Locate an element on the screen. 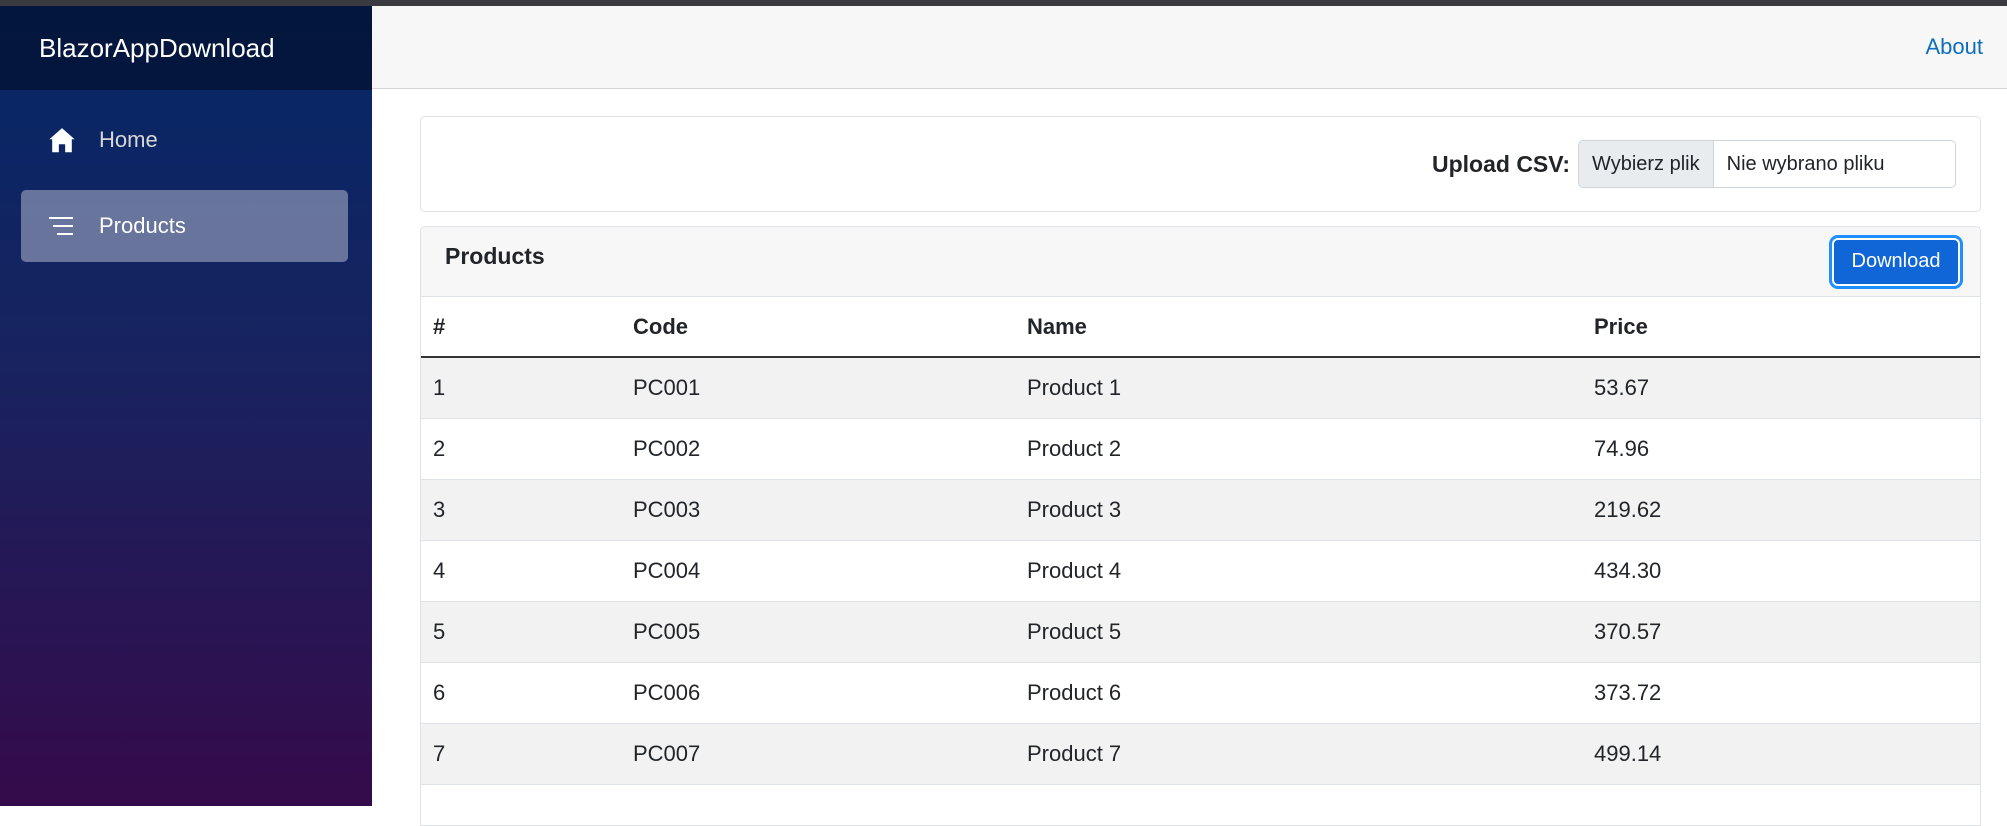 The width and height of the screenshot is (2007, 826). brand-bar: BlazorAppDownload is located at coordinates (186, 48).